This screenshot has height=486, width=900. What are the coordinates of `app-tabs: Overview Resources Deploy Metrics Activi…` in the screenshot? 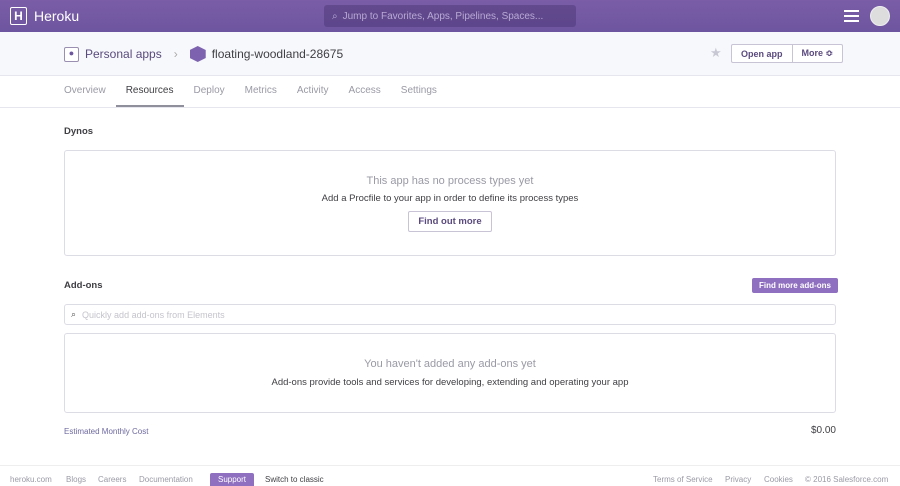 It's located at (450, 92).